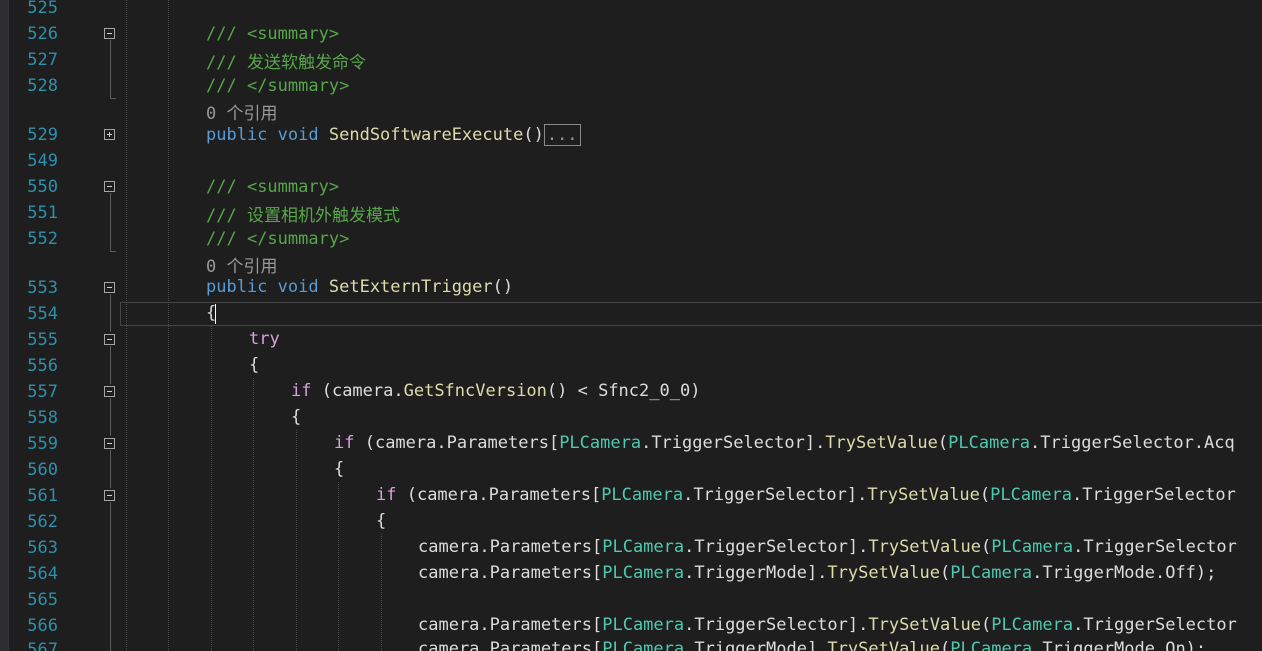 Image resolution: width=1262 pixels, height=651 pixels. What do you see at coordinates (42, 574) in the screenshot?
I see `line-number: 564` at bounding box center [42, 574].